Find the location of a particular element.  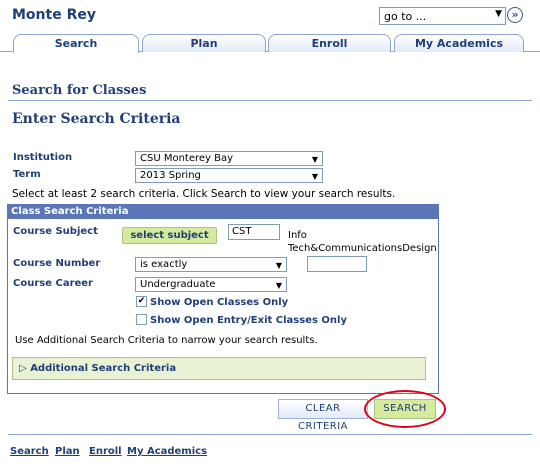

open-classes-label: Show Open Classes Only is located at coordinates (219, 302).